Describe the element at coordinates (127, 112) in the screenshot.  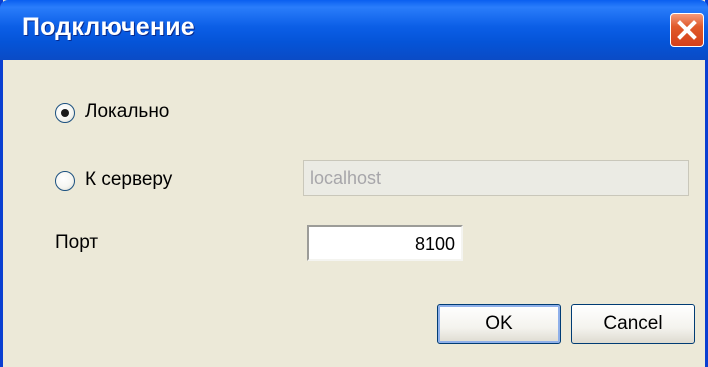
I see `local-radio-label: Локально` at that location.